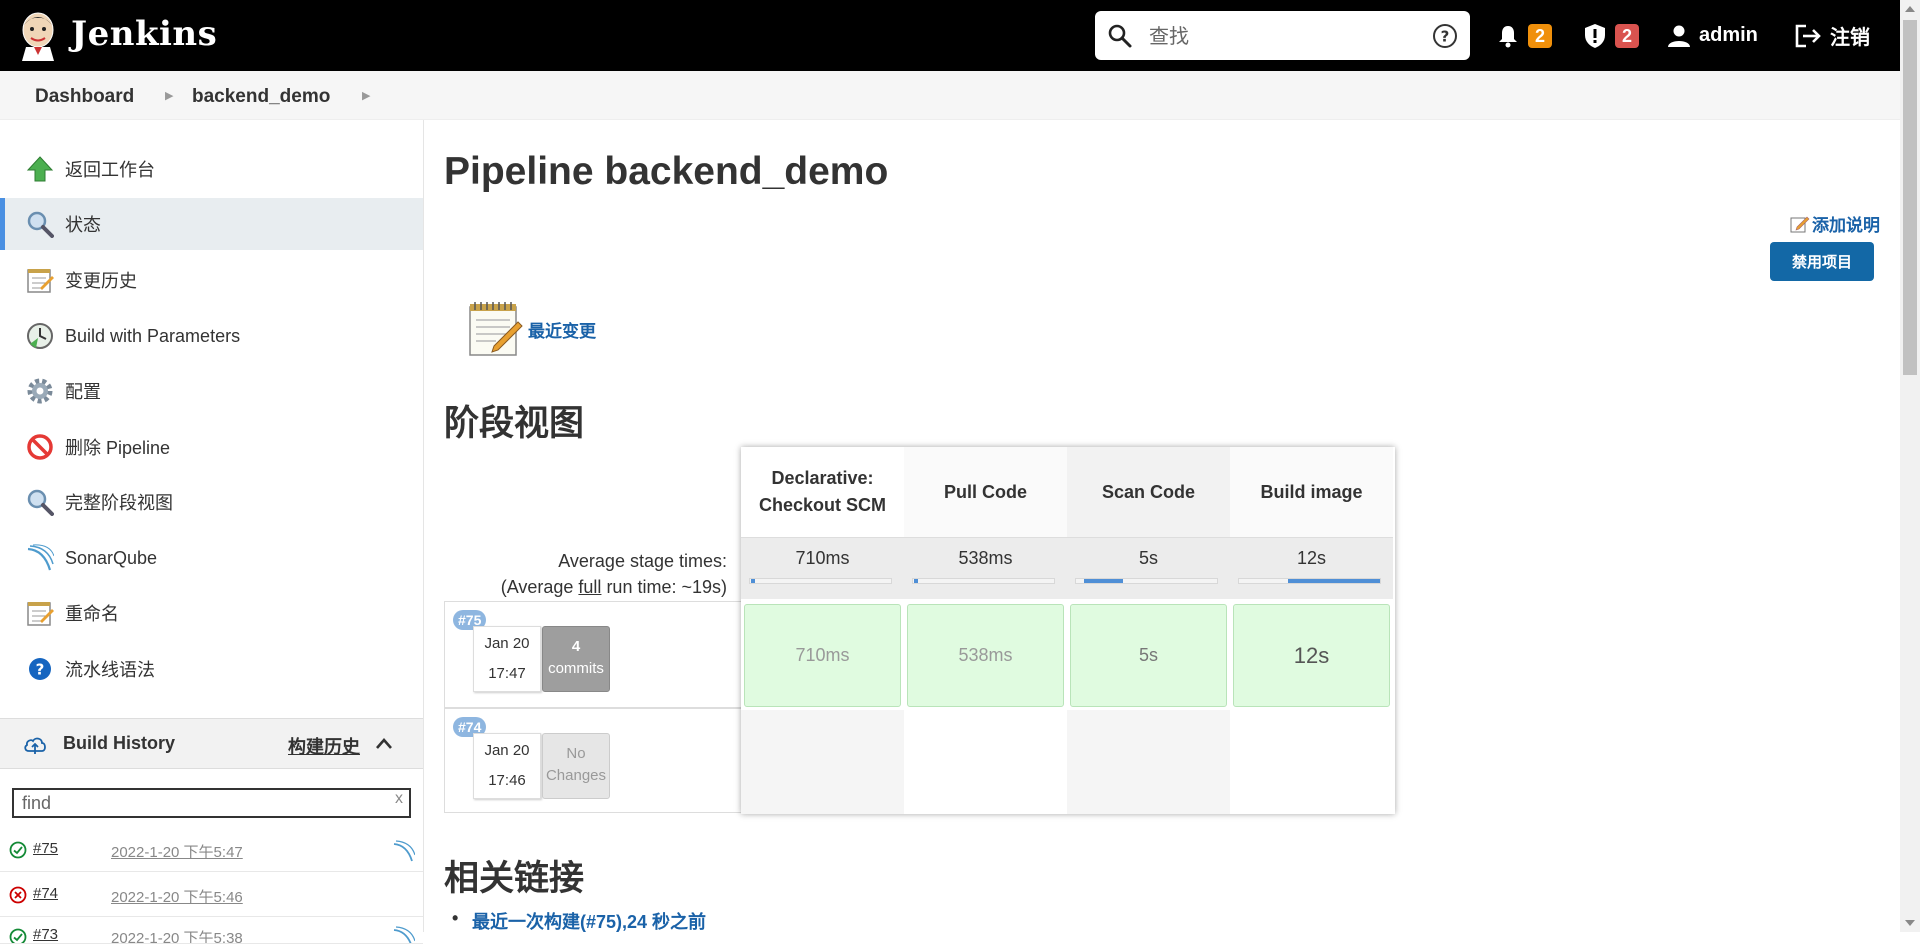  Describe the element at coordinates (562, 329) in the screenshot. I see `recent-changes-label: 最近变更` at that location.